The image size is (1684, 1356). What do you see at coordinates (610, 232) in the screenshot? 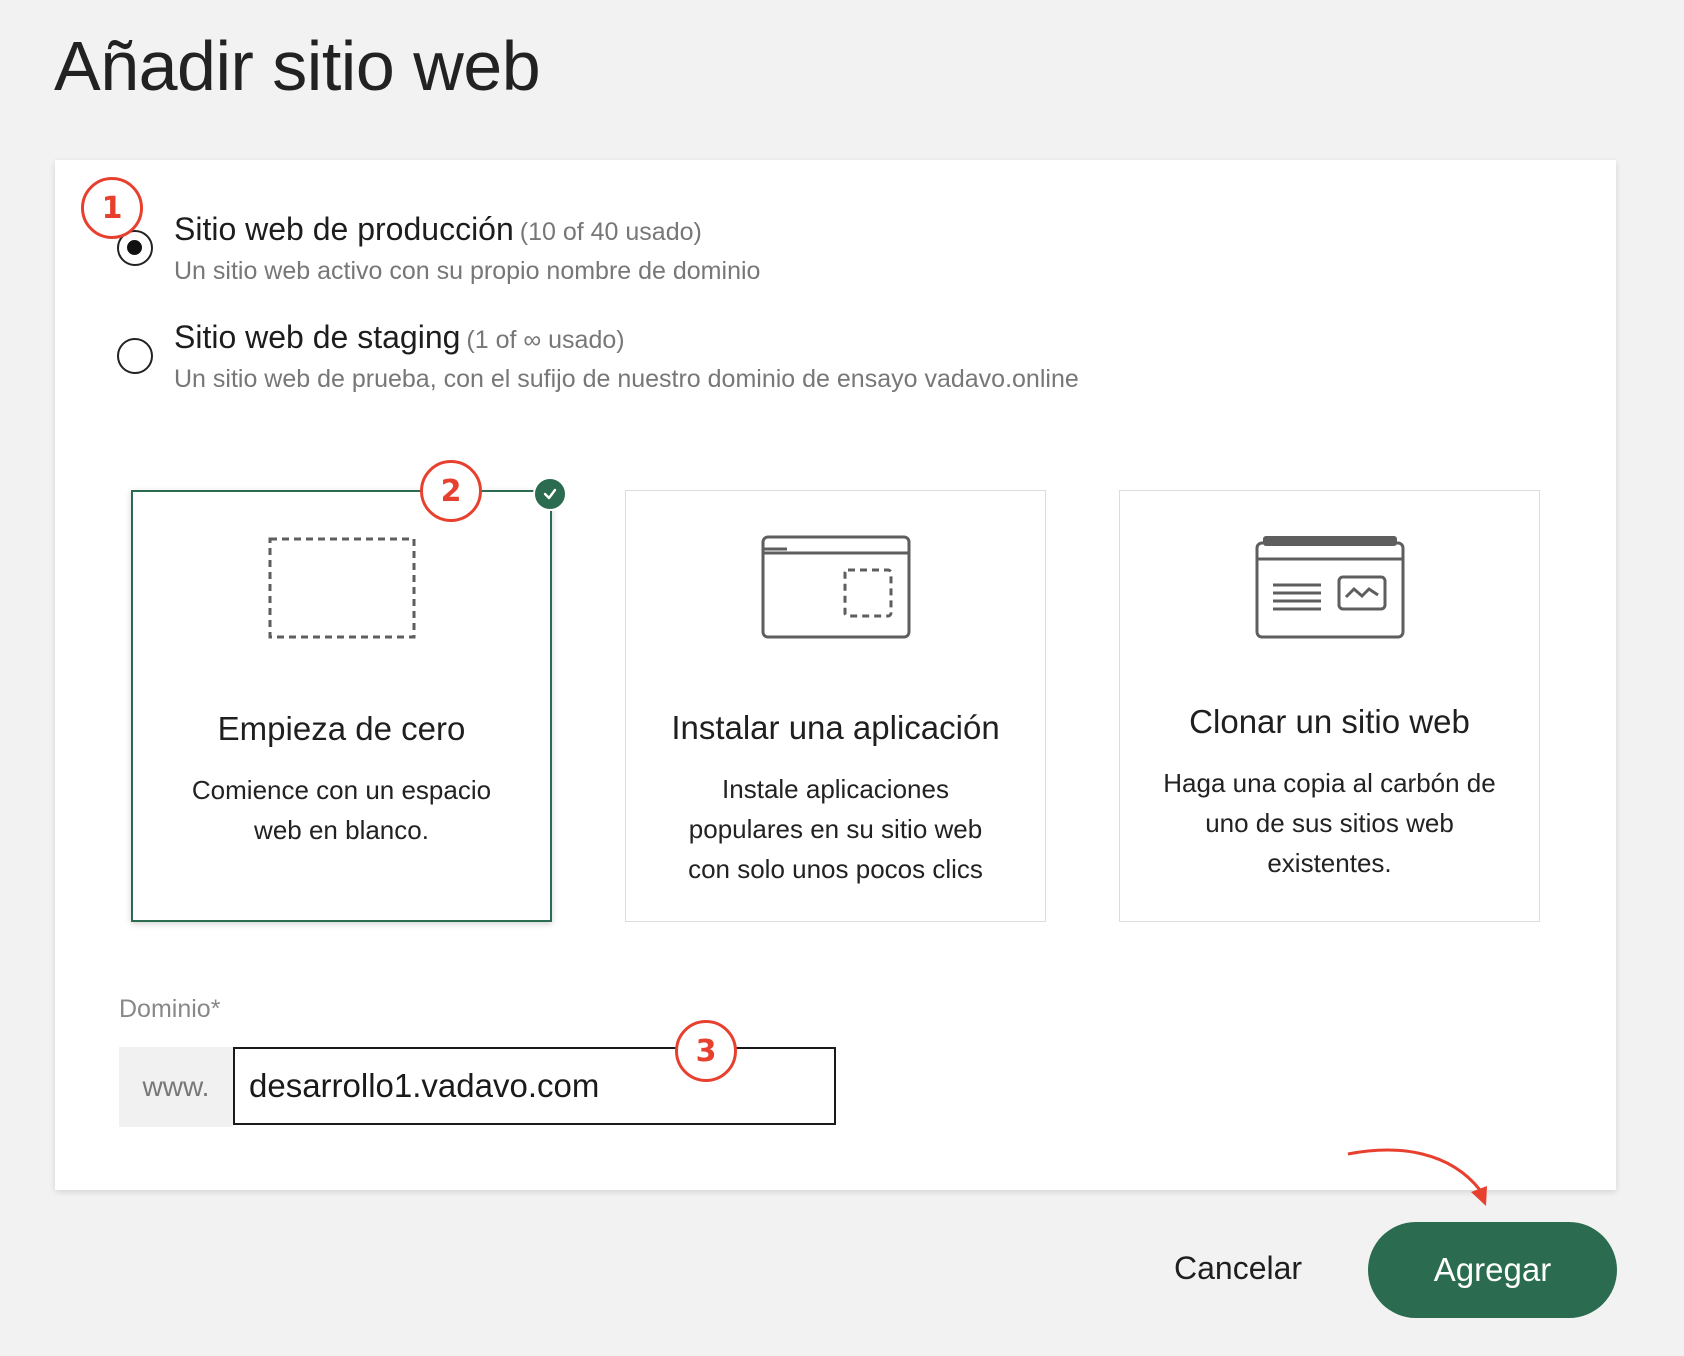
I see `usage-count: (10 of 40 usado)` at bounding box center [610, 232].